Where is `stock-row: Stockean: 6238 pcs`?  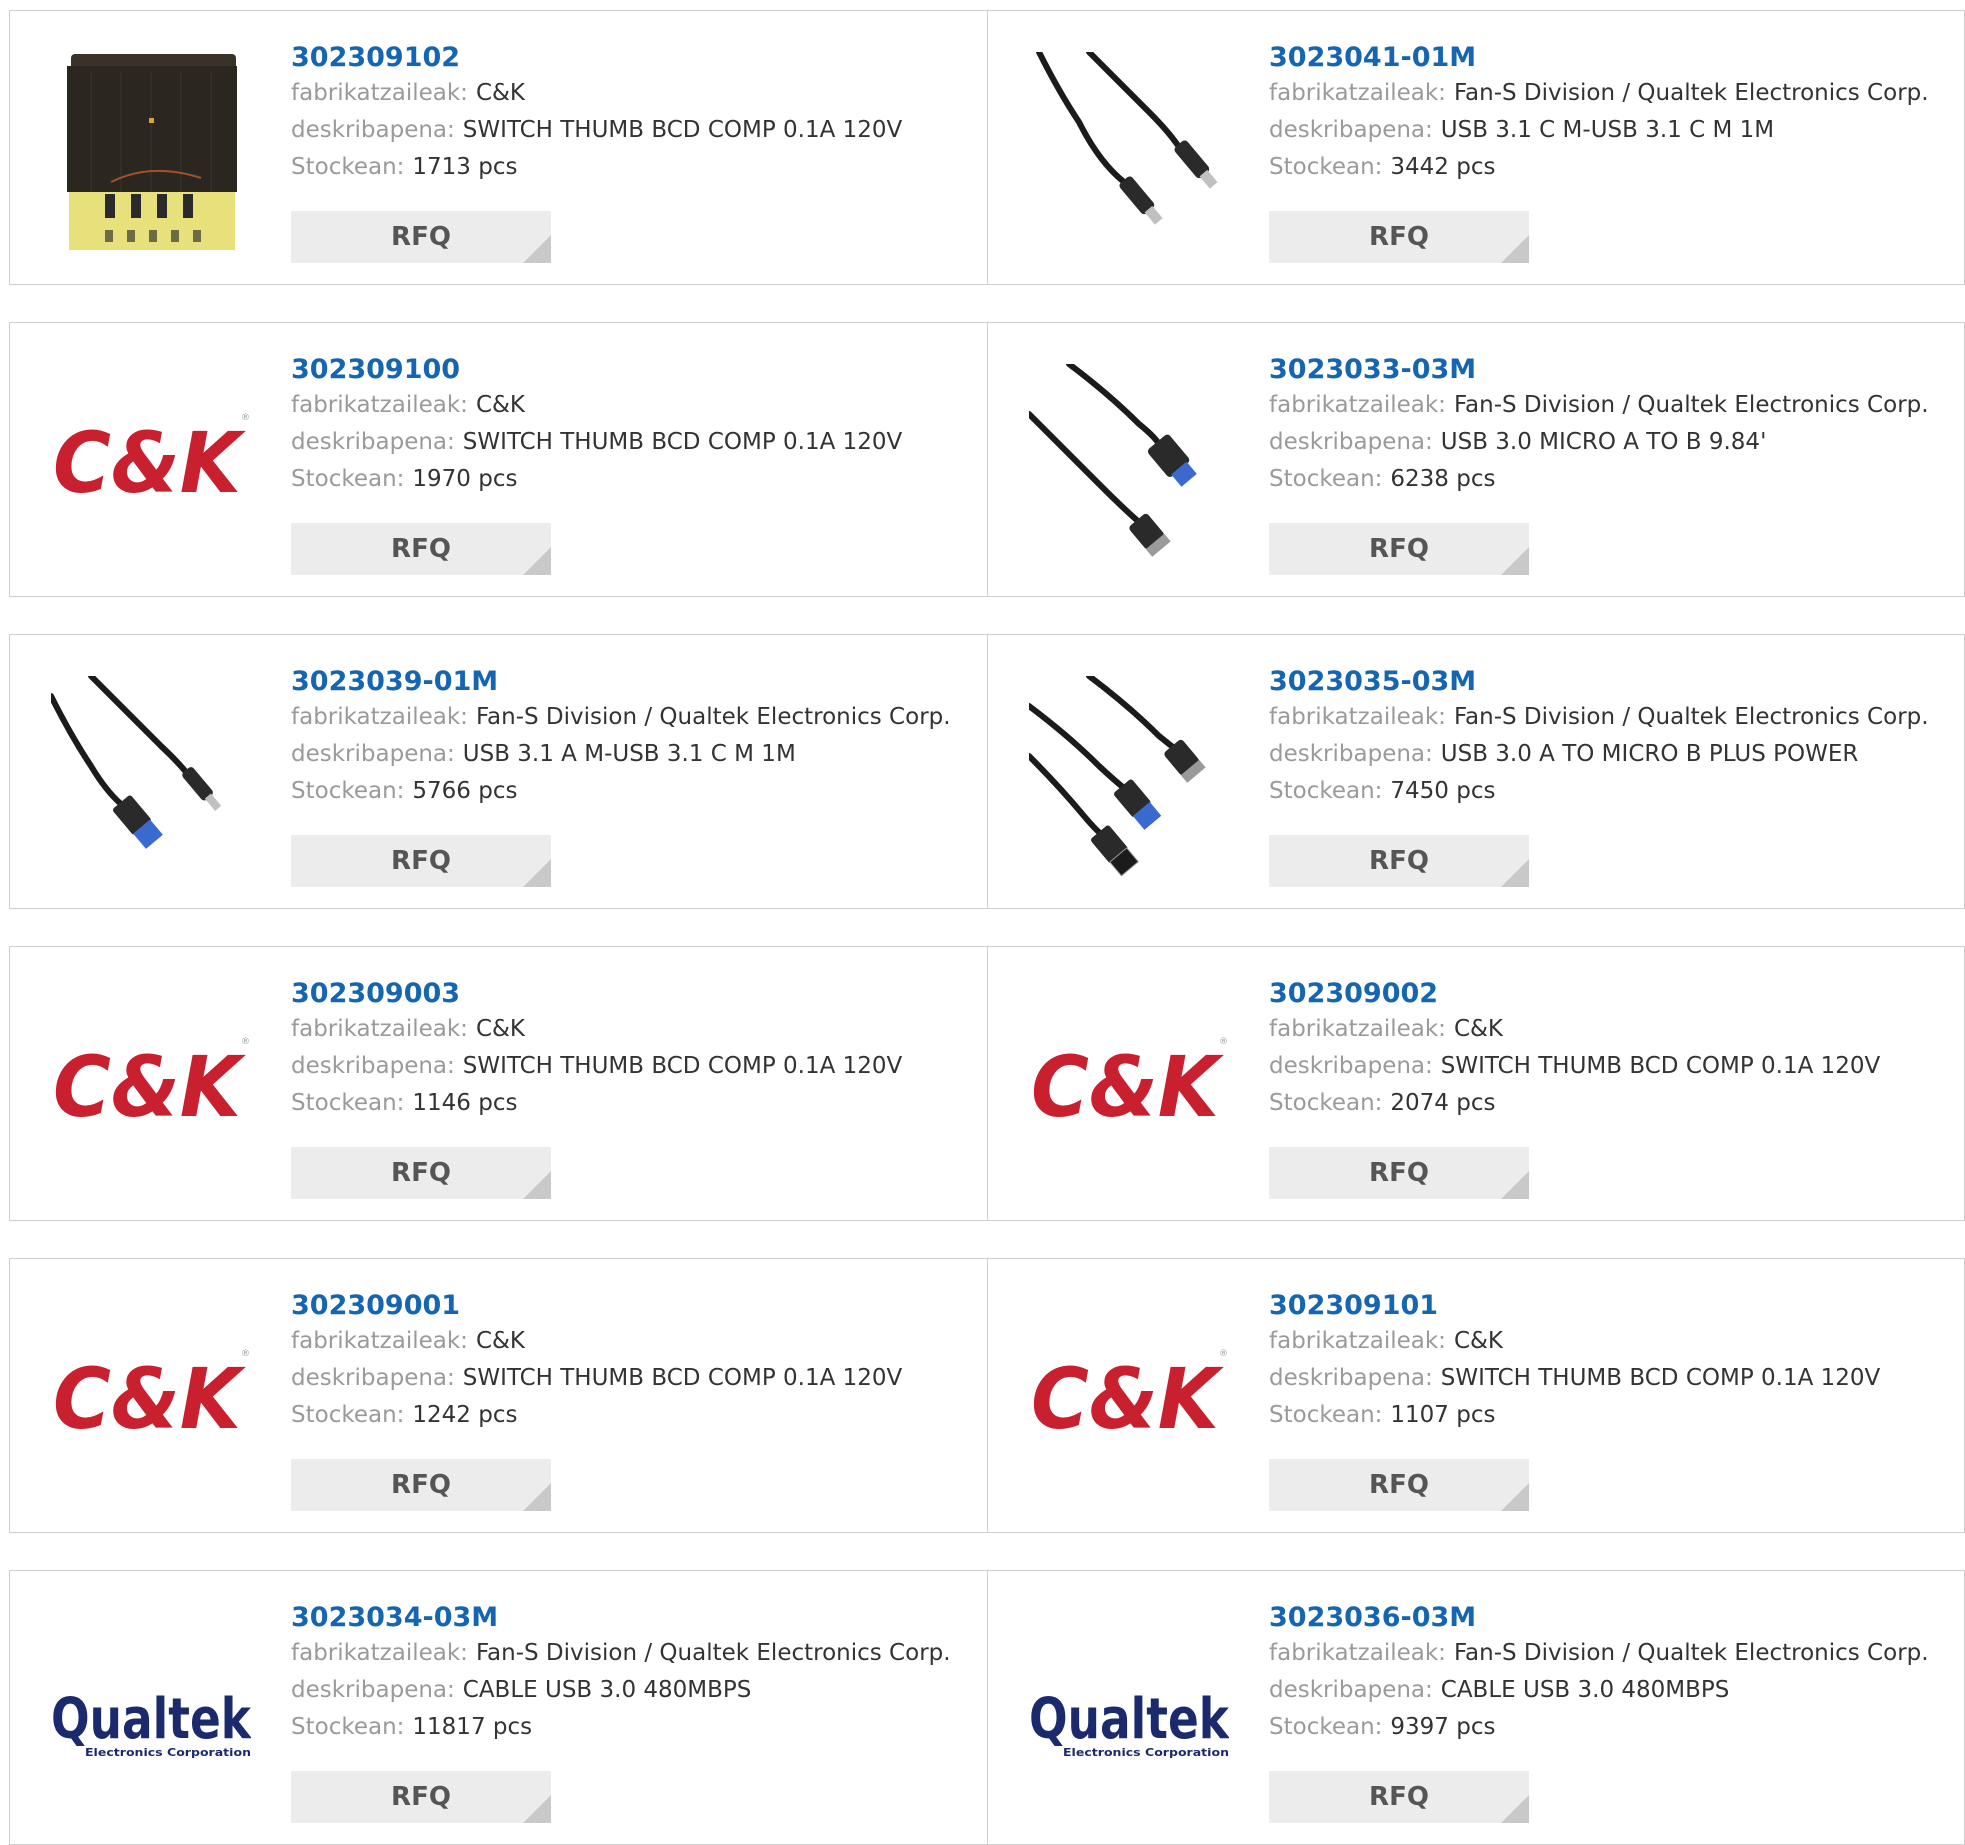 stock-row: Stockean: 6238 pcs is located at coordinates (1599, 479).